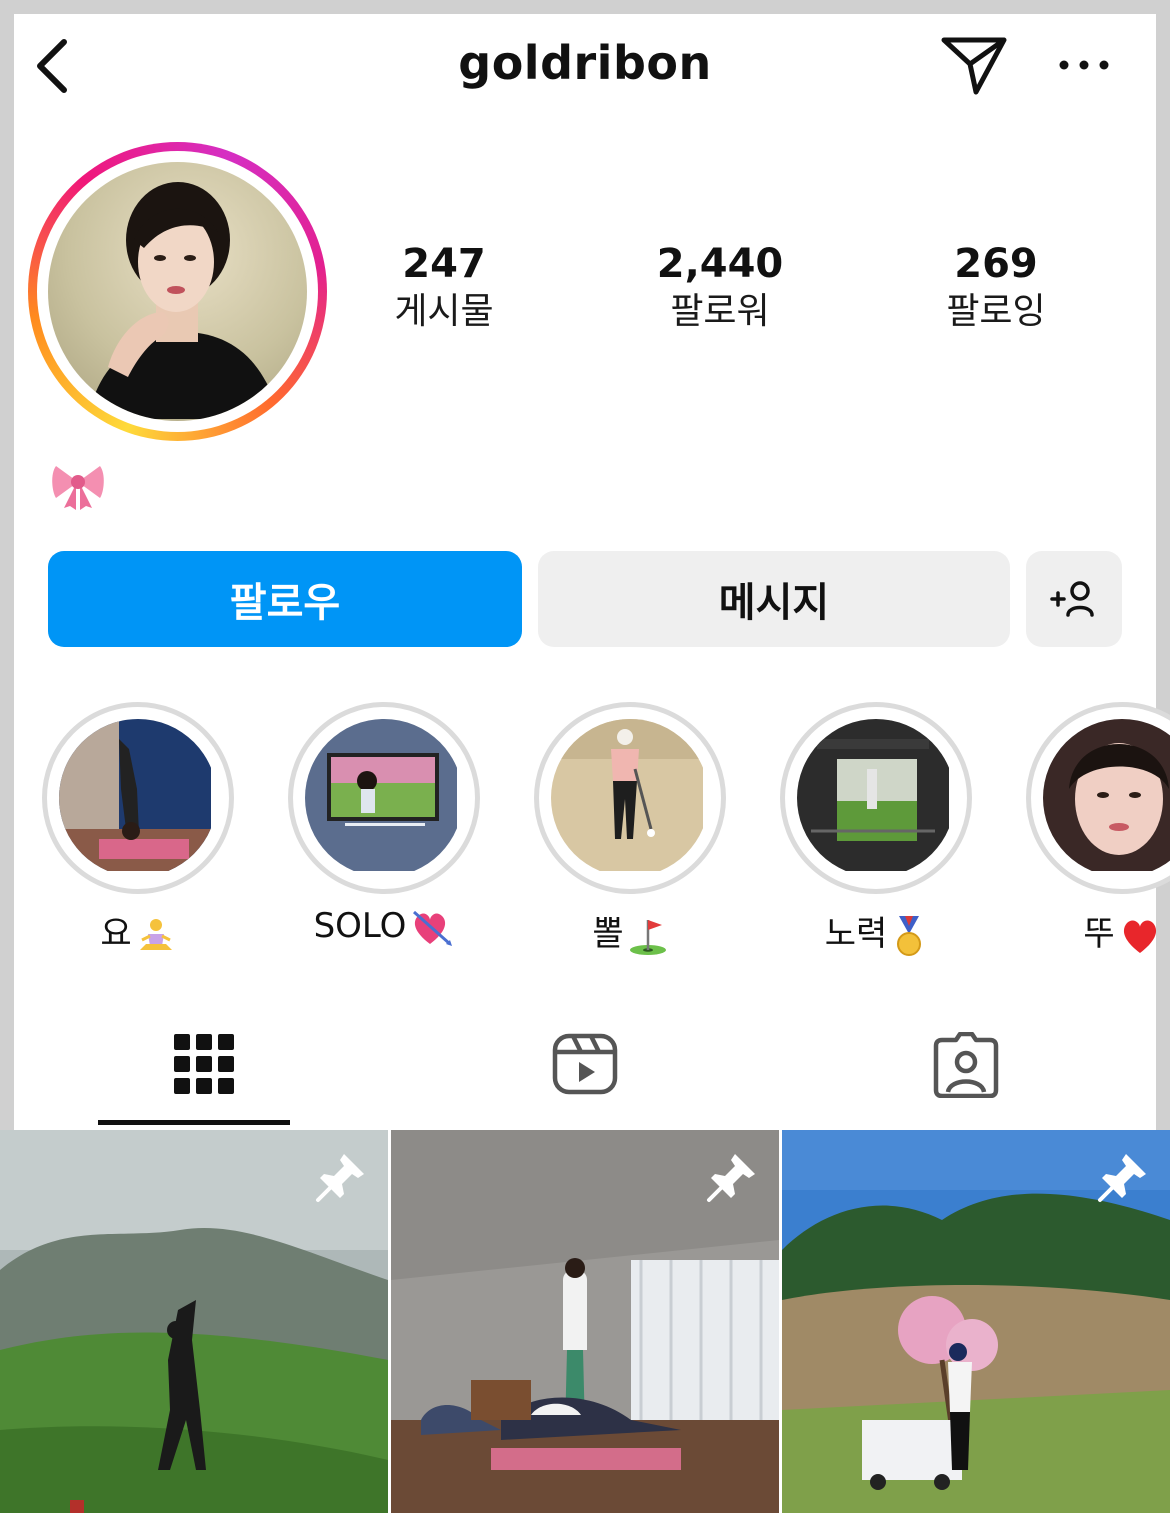 The image size is (1170, 1513). I want to click on stat-followers: 2,440 팔로워, so click(720, 288).